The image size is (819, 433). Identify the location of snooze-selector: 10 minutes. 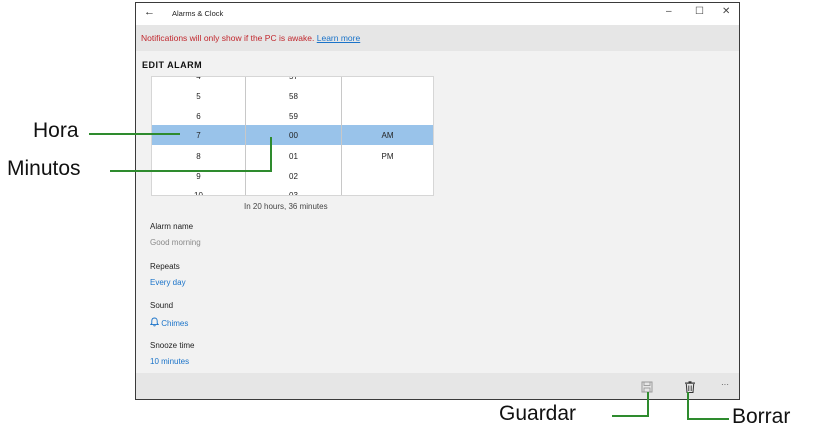
(169, 361).